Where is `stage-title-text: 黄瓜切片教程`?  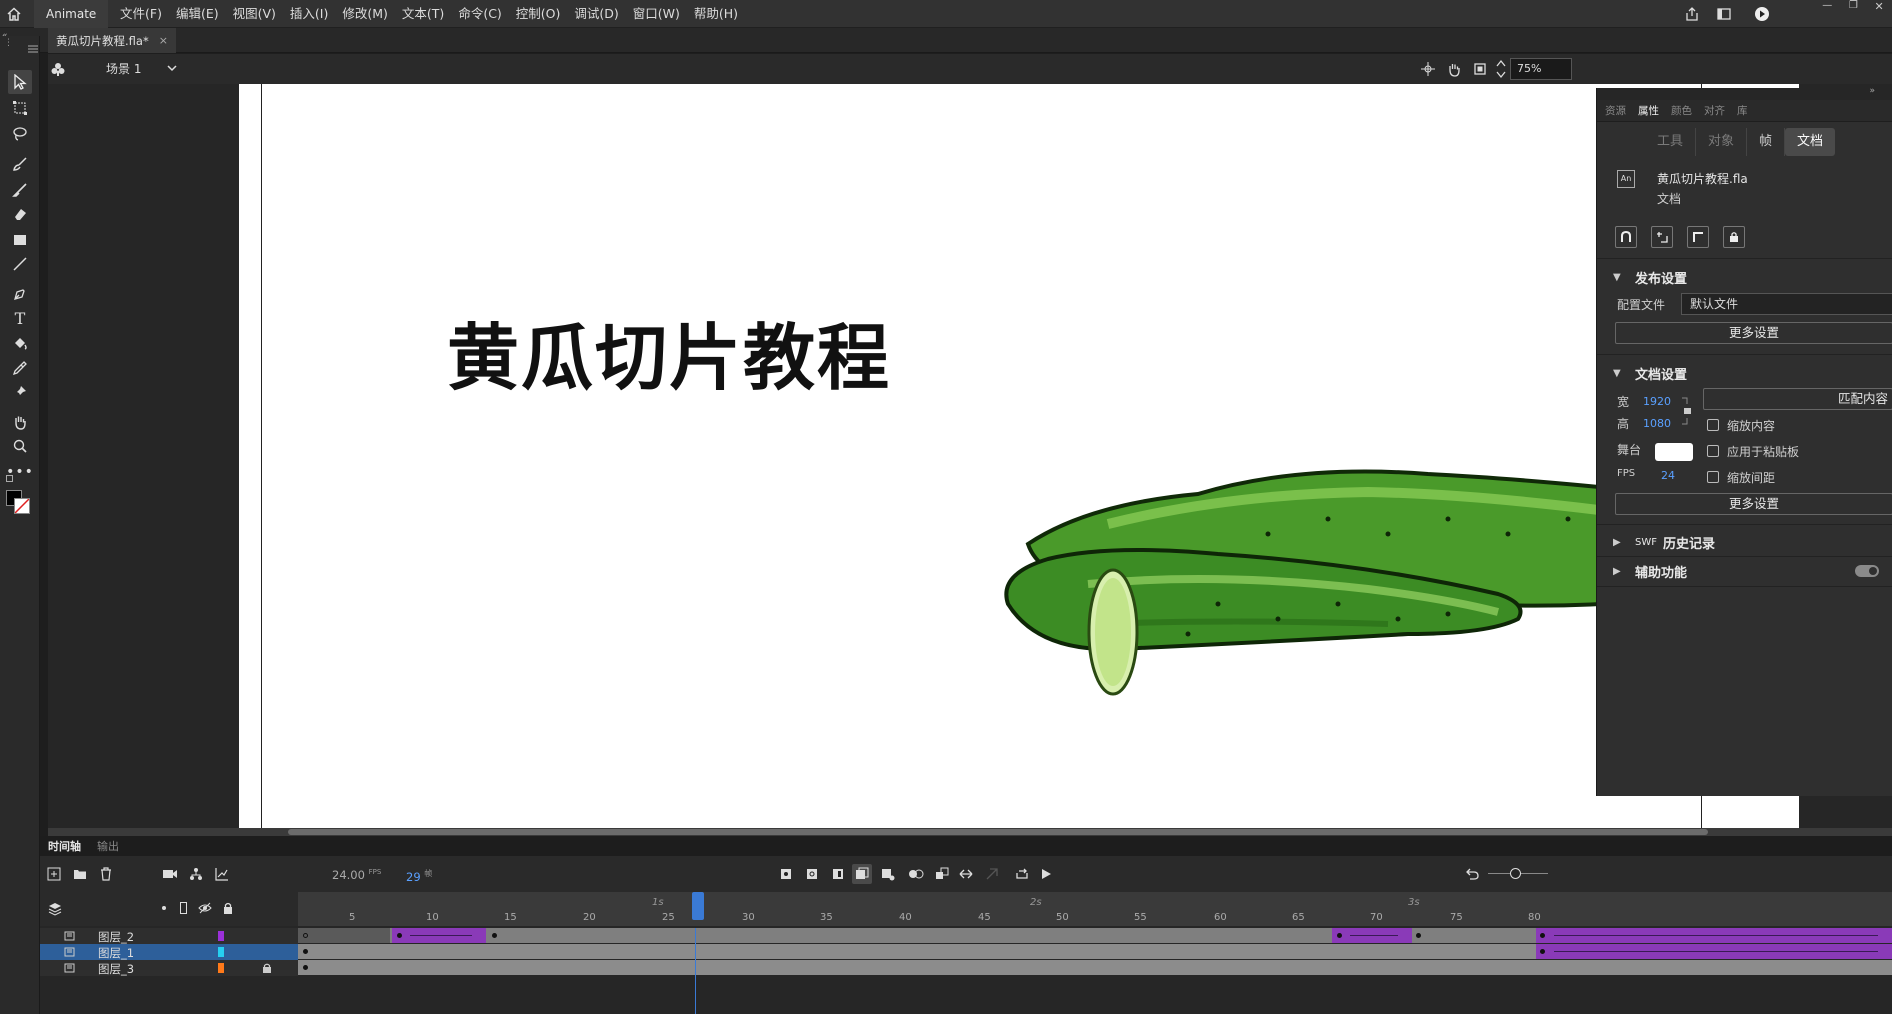
stage-title-text: 黄瓜切片教程 is located at coordinates (669, 351).